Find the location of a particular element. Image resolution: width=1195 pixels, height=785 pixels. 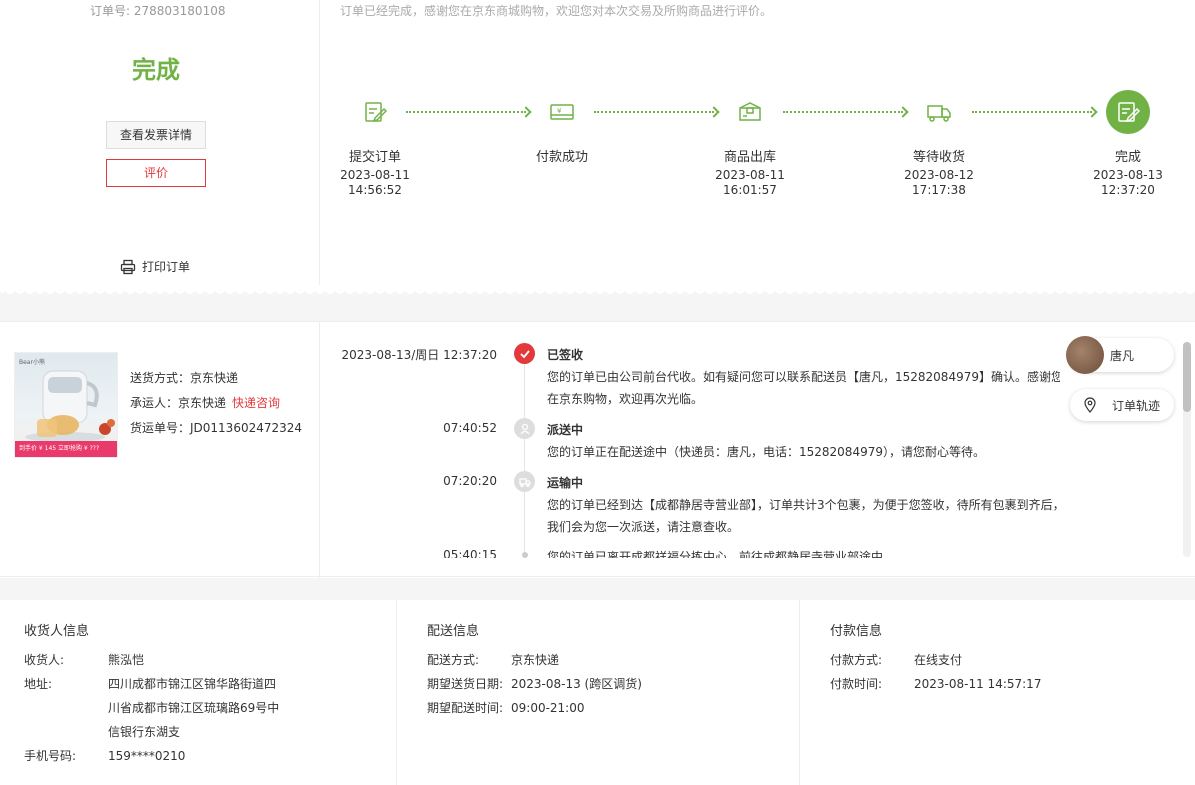

delivery-info-title: 配送信息 is located at coordinates (453, 631).